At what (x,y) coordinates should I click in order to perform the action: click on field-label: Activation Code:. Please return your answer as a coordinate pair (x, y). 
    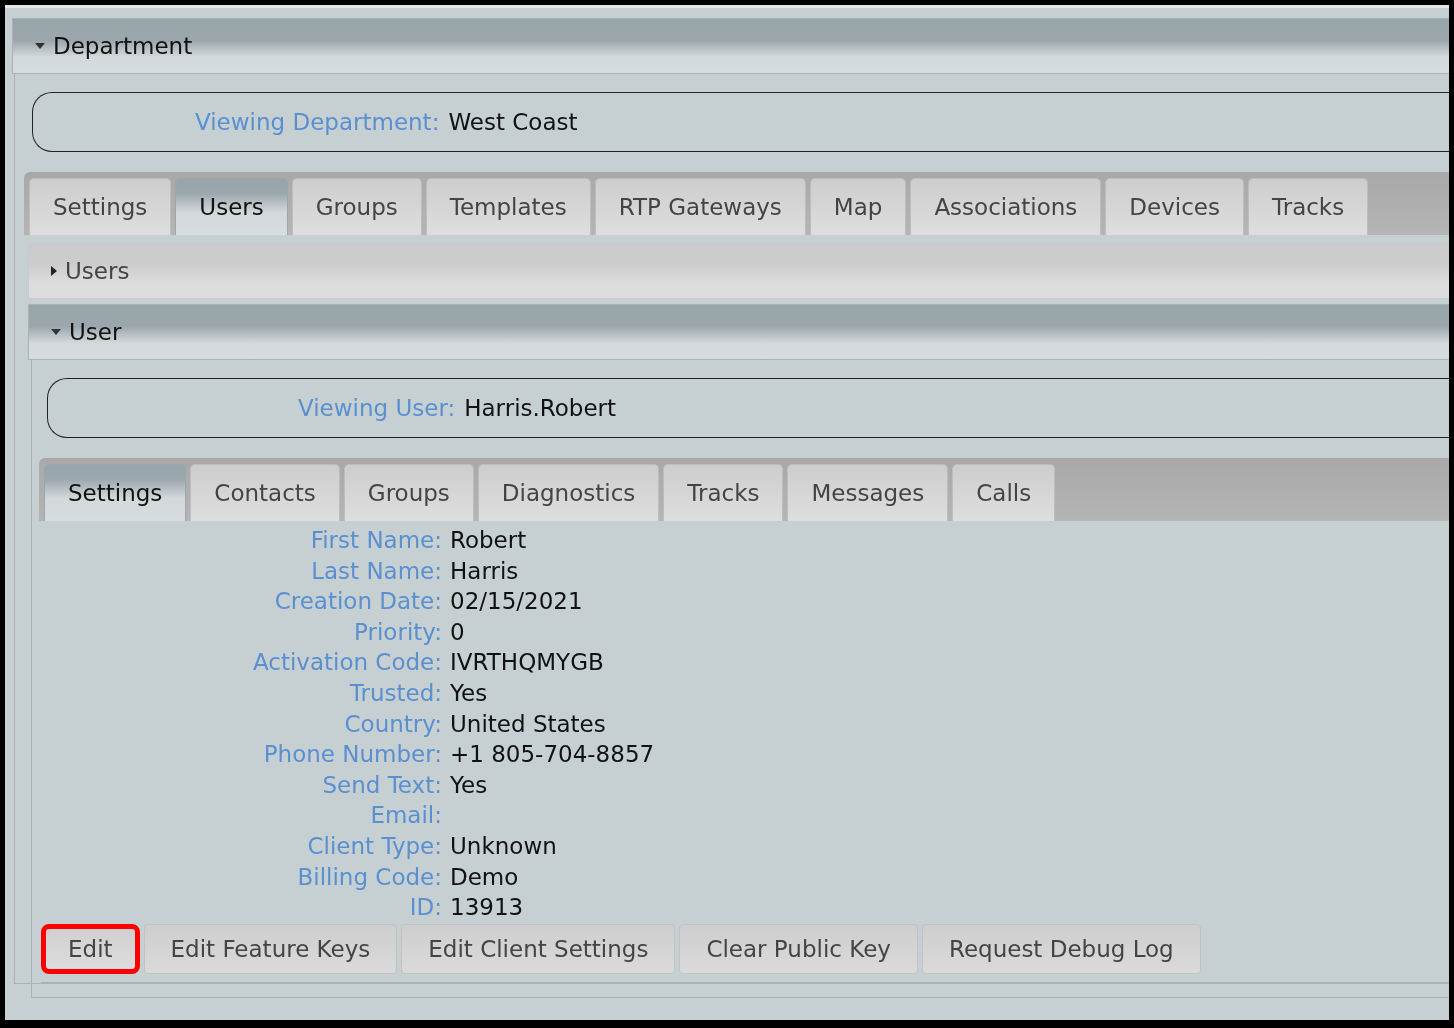
    Looking at the image, I should click on (346, 663).